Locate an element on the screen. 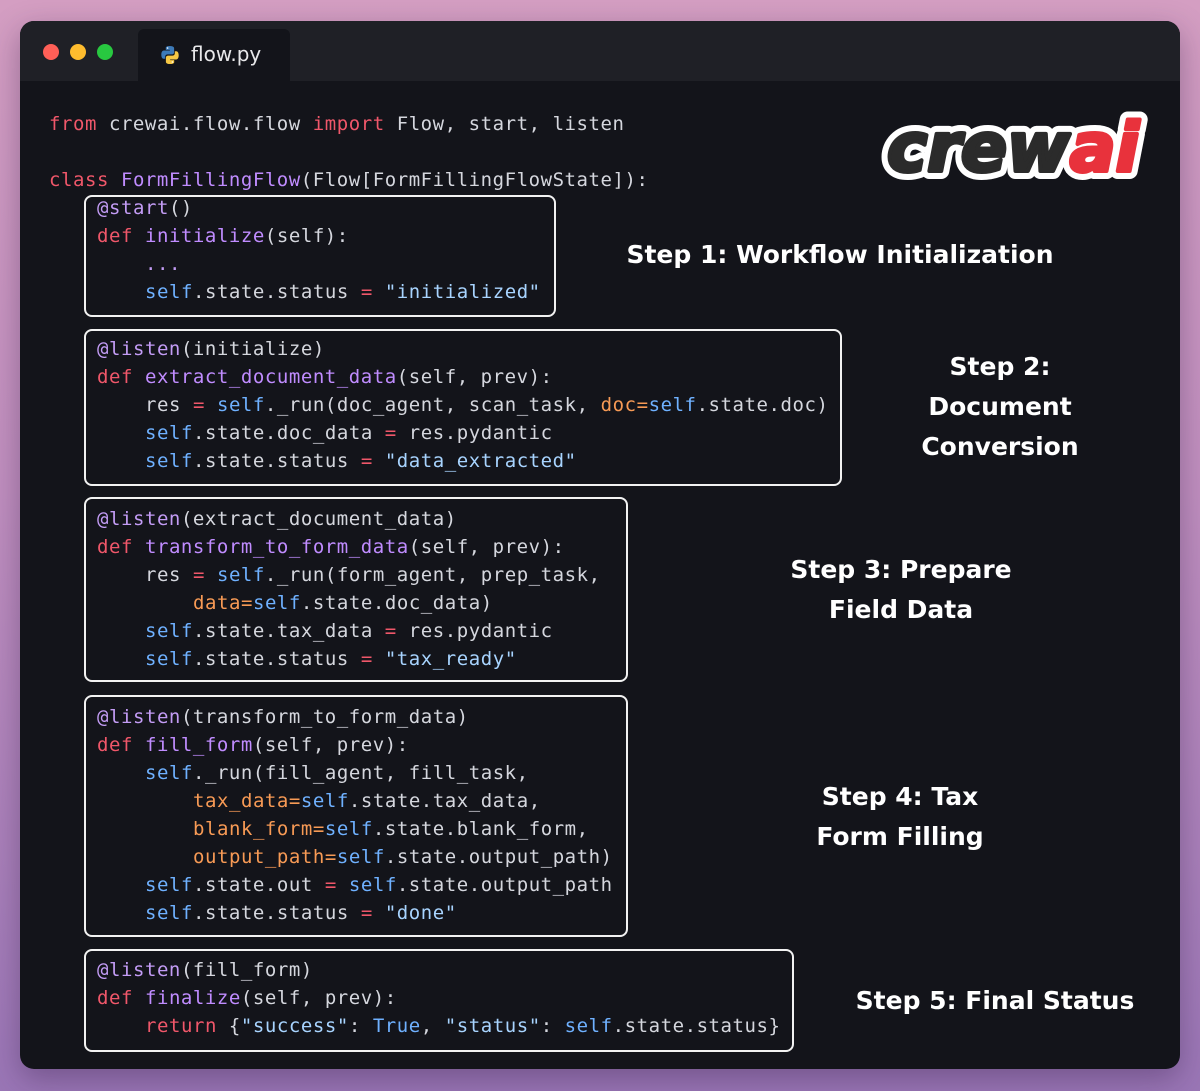 The width and height of the screenshot is (1200, 1091). title-bar: flow.py is located at coordinates (600, 51).